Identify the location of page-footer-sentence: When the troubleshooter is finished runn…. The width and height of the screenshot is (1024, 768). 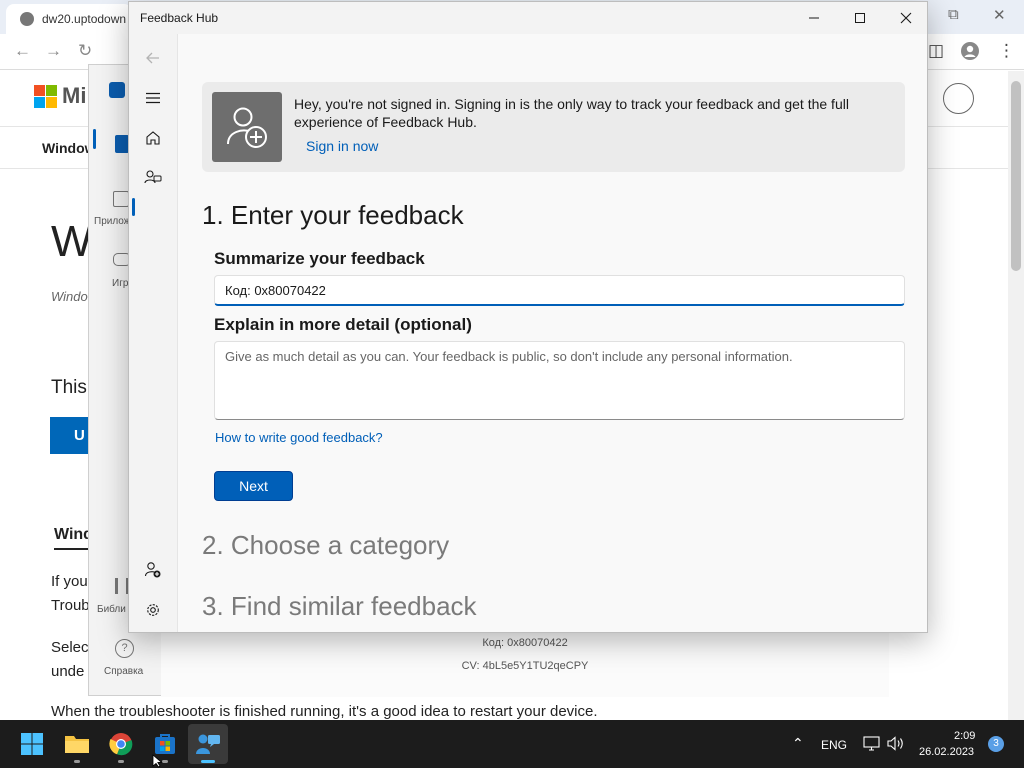
(324, 711).